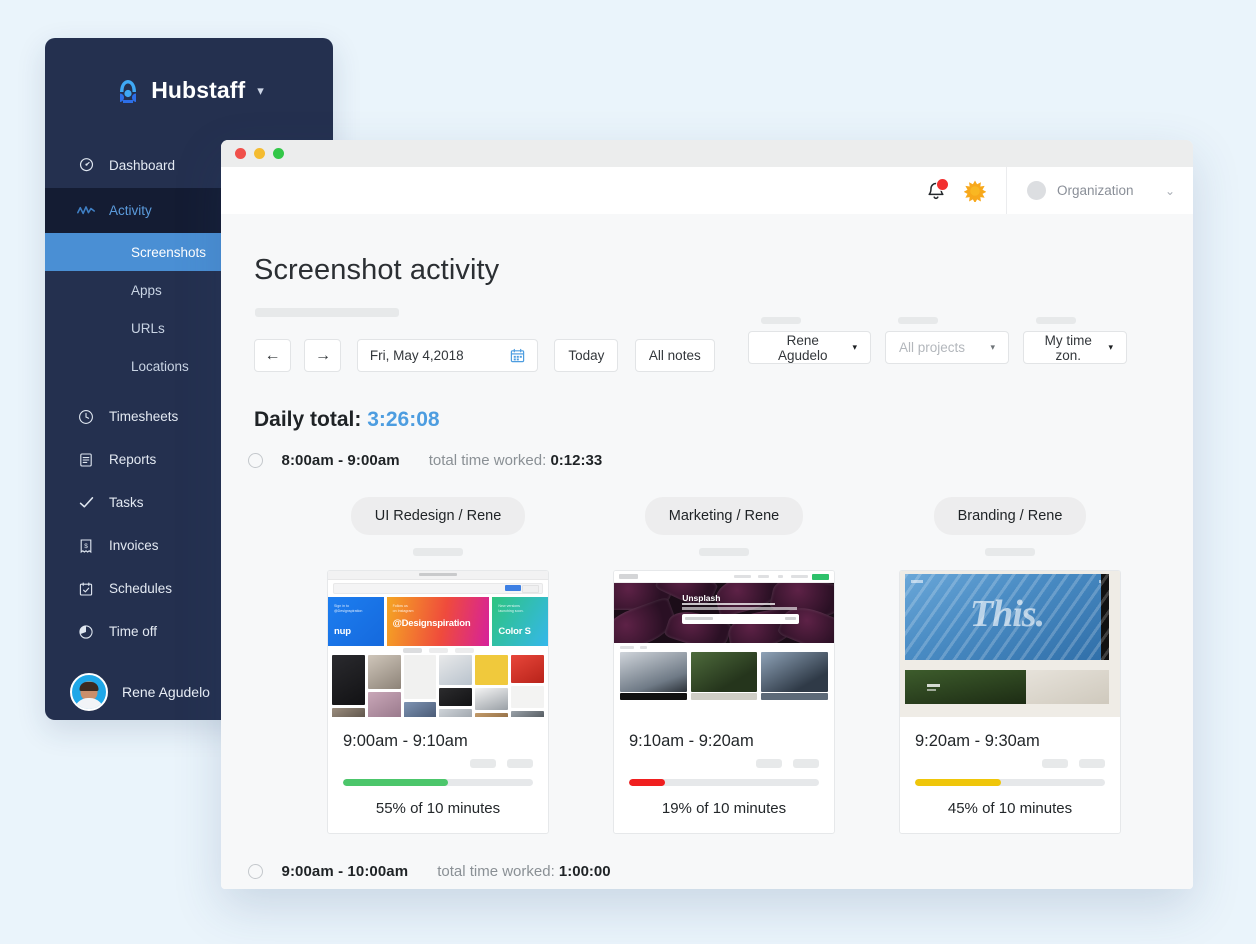 Image resolution: width=1256 pixels, height=944 pixels. Describe the element at coordinates (438, 516) in the screenshot. I see `project-pill: UI Redesign / Rene` at that location.